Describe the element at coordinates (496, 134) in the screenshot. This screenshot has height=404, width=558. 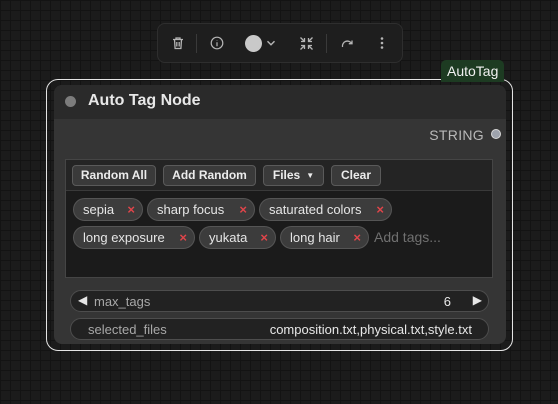
I see `output-slot-icon` at that location.